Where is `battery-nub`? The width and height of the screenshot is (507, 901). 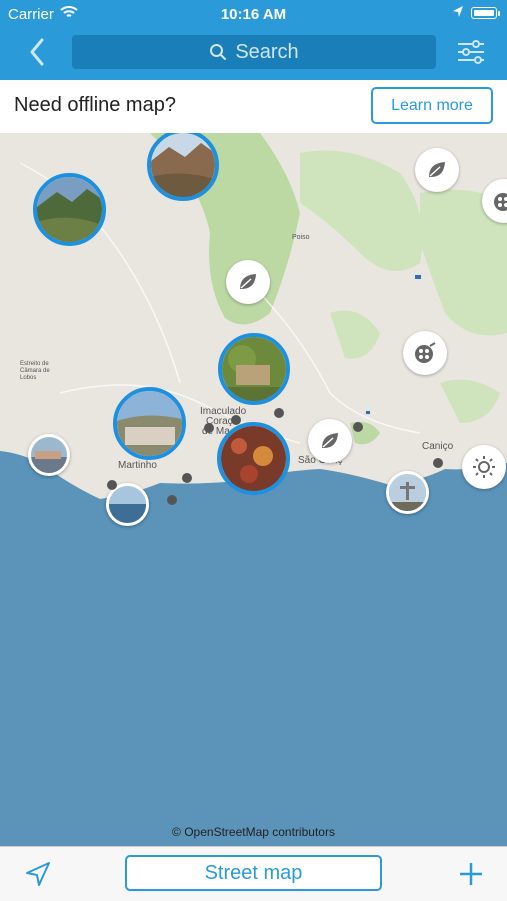
battery-nub is located at coordinates (499, 13).